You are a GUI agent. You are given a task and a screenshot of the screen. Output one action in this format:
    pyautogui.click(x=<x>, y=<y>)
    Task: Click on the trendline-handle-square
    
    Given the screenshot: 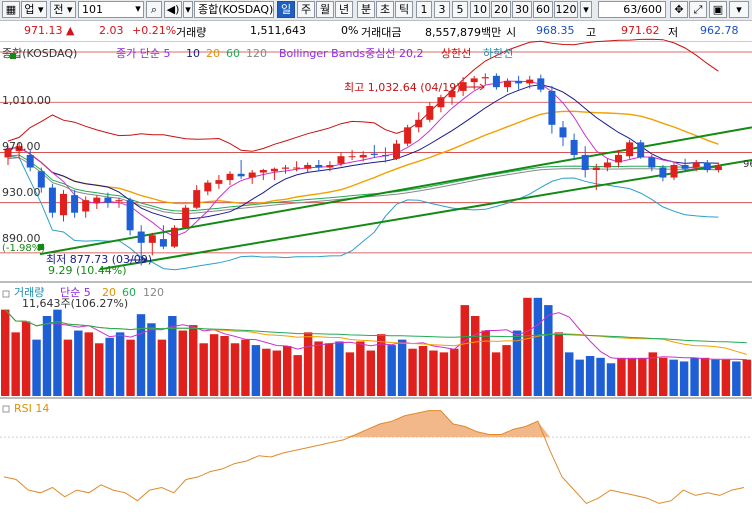 What is the action you would take?
    pyautogui.click(x=41, y=247)
    